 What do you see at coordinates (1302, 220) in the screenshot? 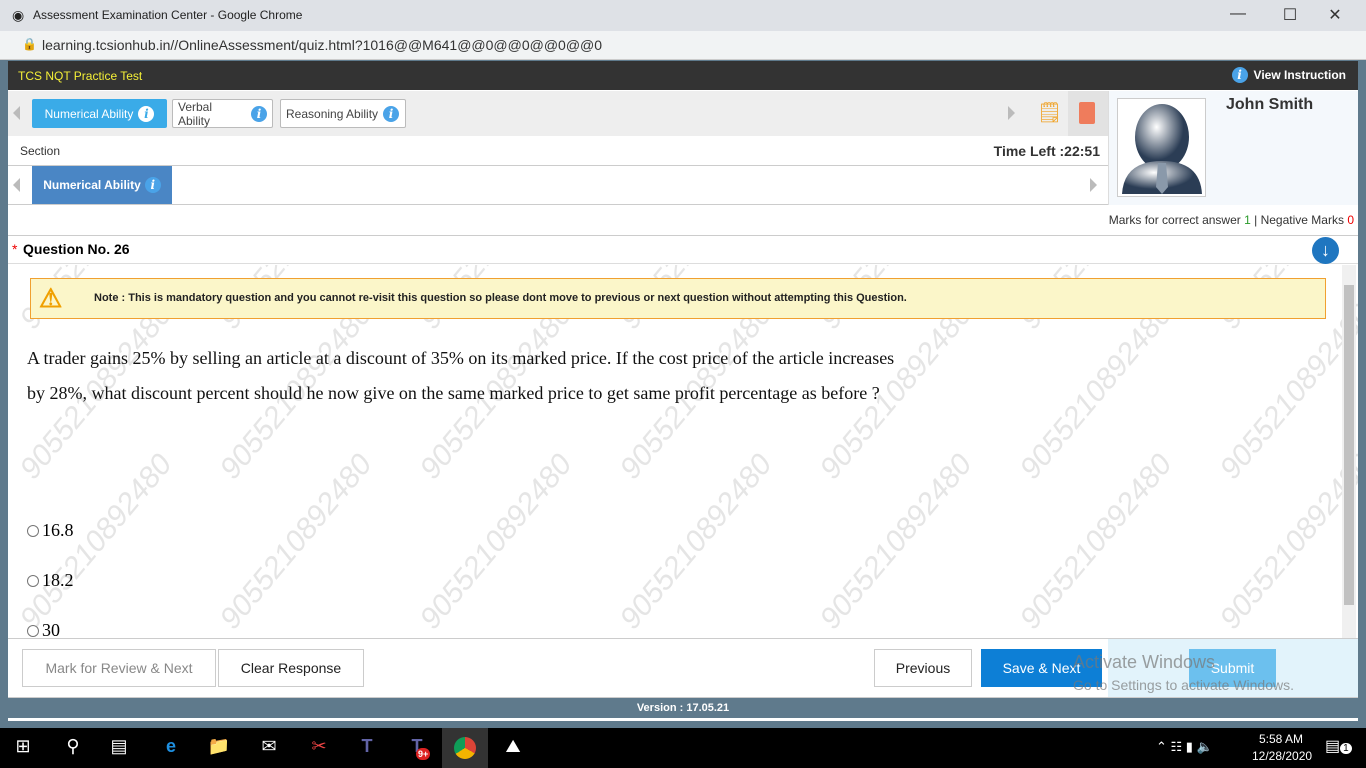
I see `negative-marks-label: Negative Marks` at bounding box center [1302, 220].